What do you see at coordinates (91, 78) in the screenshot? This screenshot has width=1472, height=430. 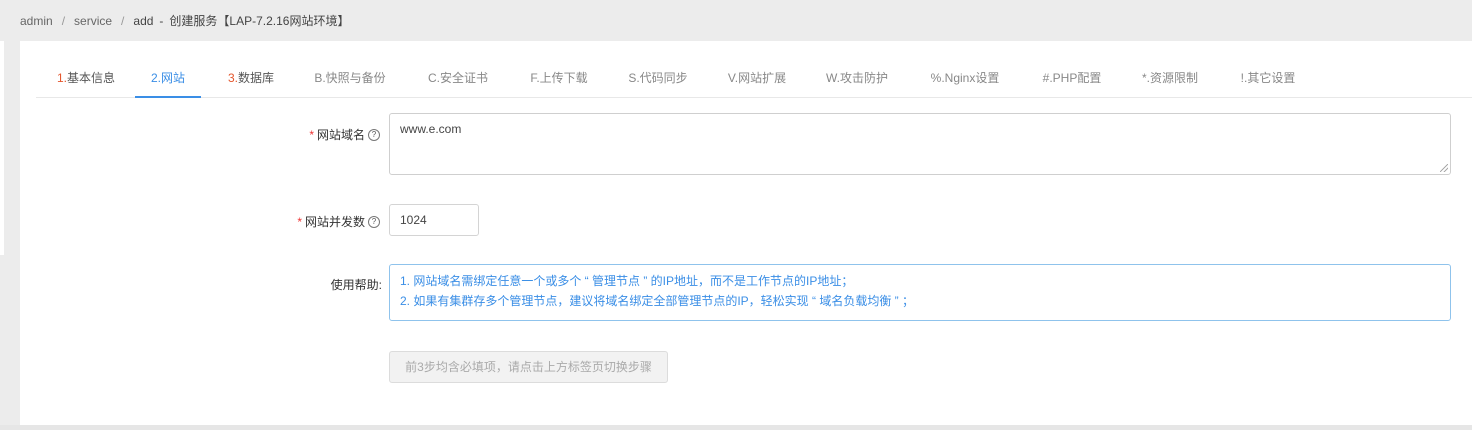 I see `tab-label: 基本信息` at bounding box center [91, 78].